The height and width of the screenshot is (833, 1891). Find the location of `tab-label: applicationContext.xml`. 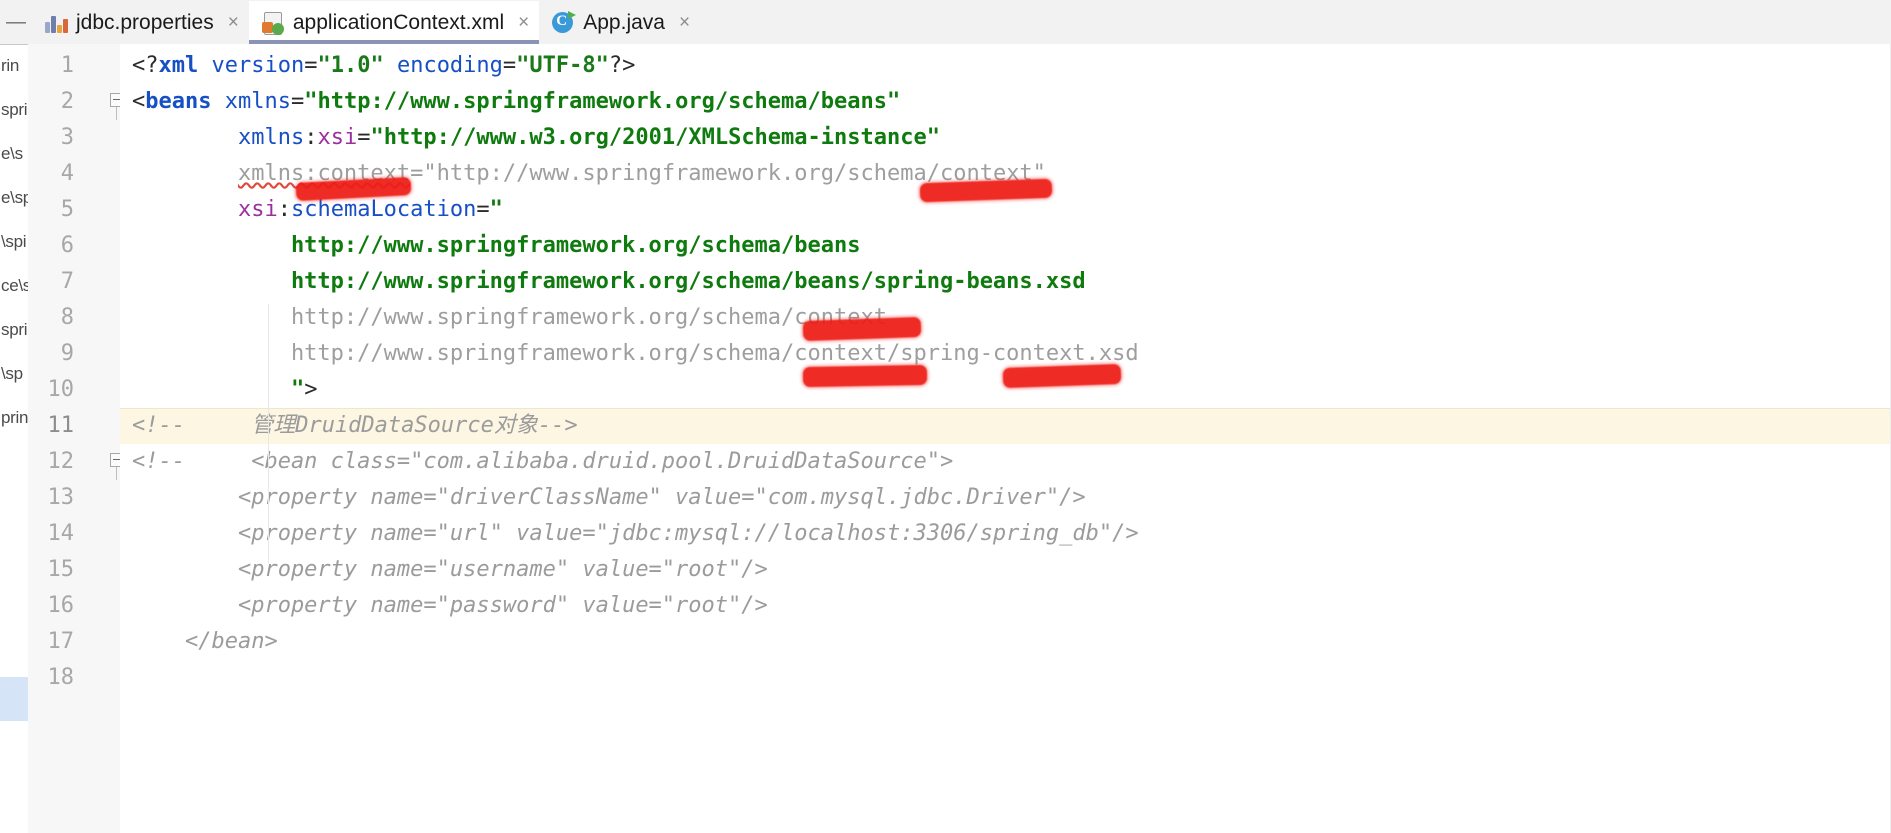

tab-label: applicationContext.xml is located at coordinates (398, 22).